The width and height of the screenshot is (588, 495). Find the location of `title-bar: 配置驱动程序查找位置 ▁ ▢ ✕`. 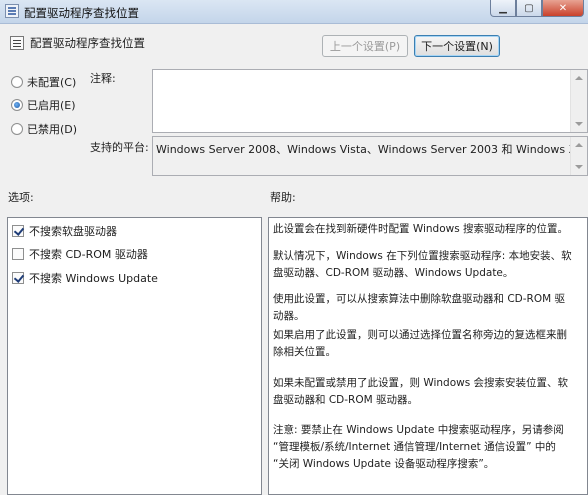

title-bar: 配置驱动程序查找位置 ▁ ▢ ✕ is located at coordinates (294, 12).